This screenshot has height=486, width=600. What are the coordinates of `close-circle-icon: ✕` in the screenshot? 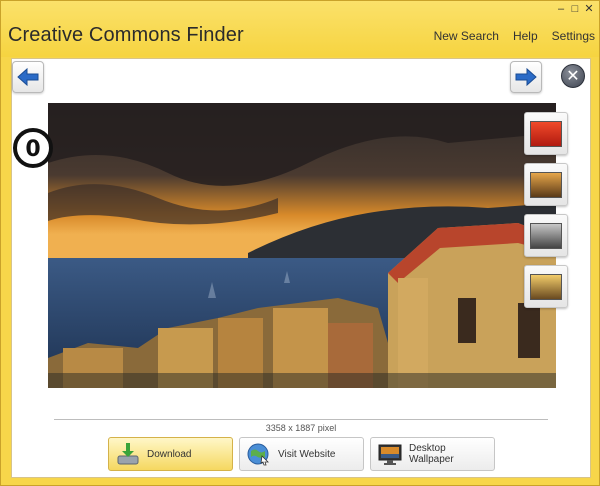 It's located at (573, 76).